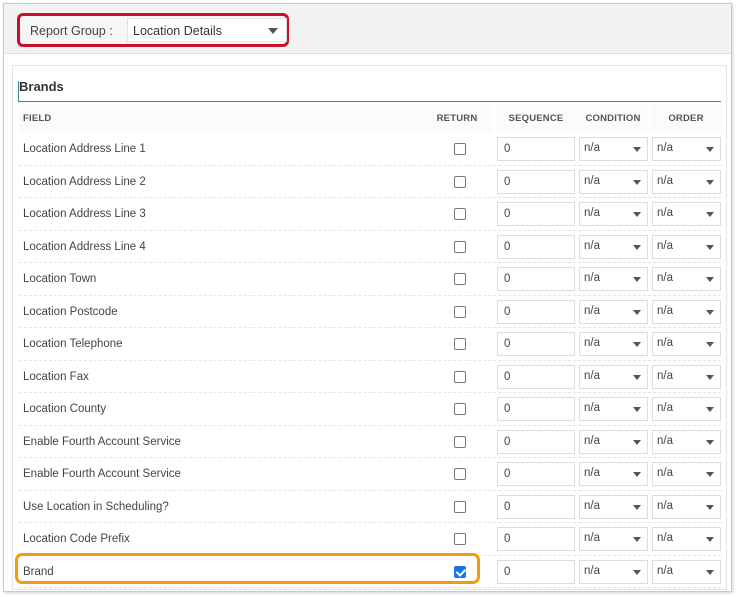 The height and width of the screenshot is (597, 739). What do you see at coordinates (73, 344) in the screenshot?
I see `field-name: Location Telephone` at bounding box center [73, 344].